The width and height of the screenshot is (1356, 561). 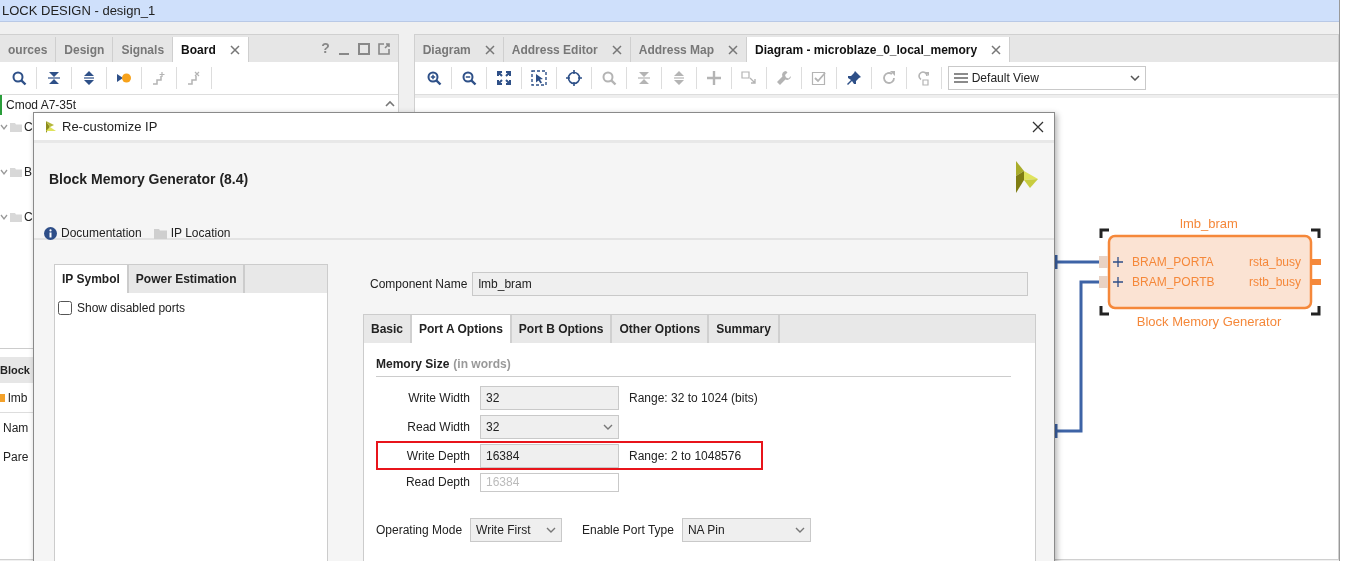 I want to click on port-label: rstb_busy, so click(x=1274, y=282).